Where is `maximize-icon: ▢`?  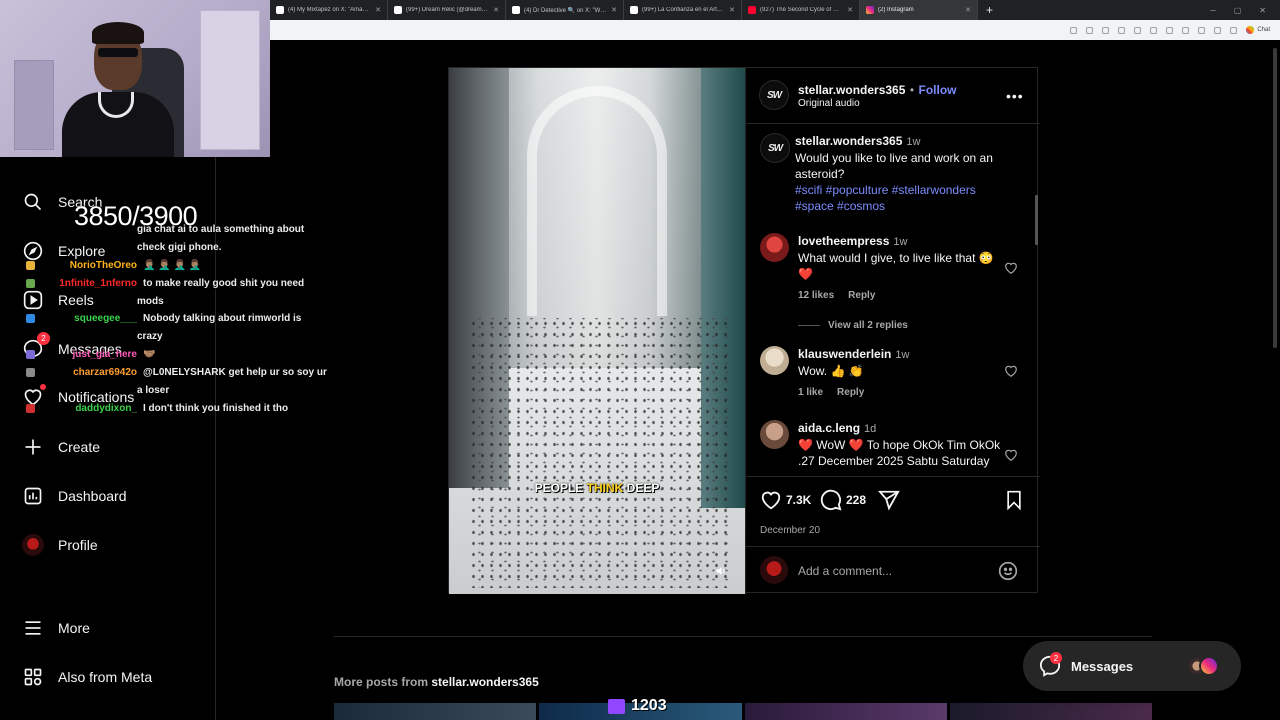
maximize-icon: ▢ is located at coordinates (1238, 10).